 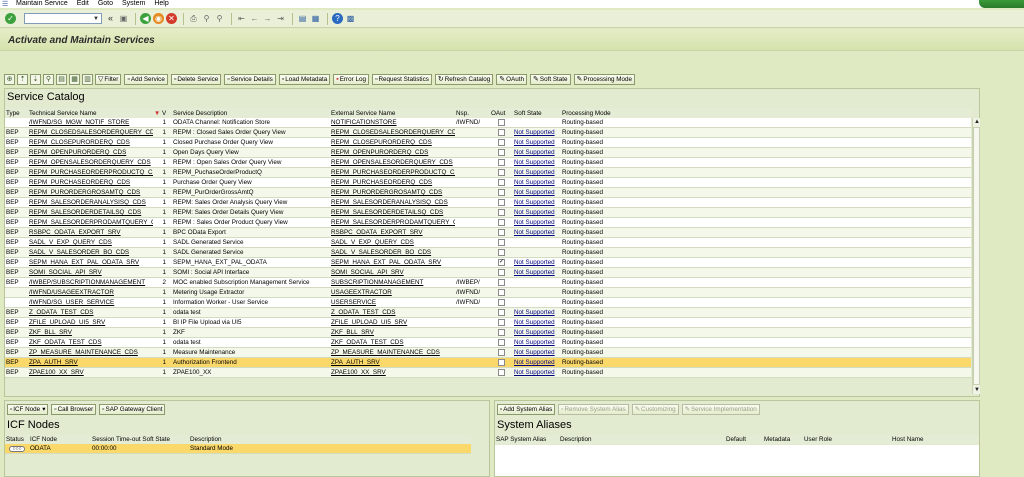 What do you see at coordinates (90, 182) in the screenshot?
I see `technical-name-cell: REPM_PURCHASEORDERQ_CDS` at bounding box center [90, 182].